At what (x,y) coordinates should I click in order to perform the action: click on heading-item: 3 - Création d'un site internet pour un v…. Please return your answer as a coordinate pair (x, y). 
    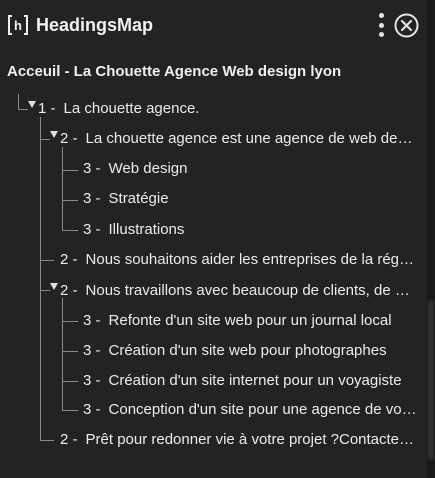
    Looking at the image, I should click on (250, 381).